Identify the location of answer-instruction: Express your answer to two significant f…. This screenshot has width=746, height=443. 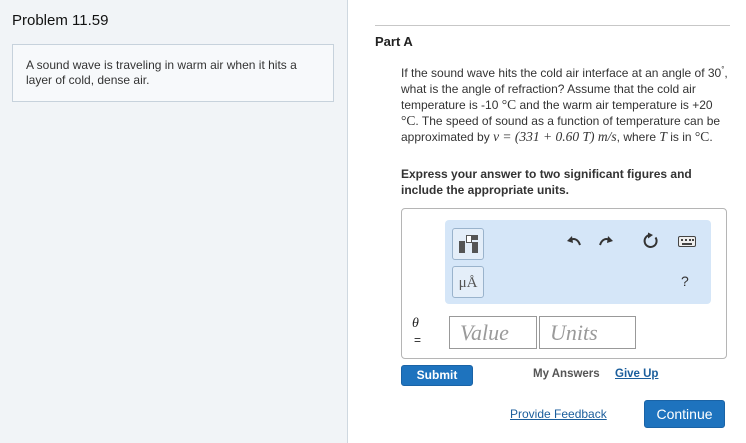
(546, 182).